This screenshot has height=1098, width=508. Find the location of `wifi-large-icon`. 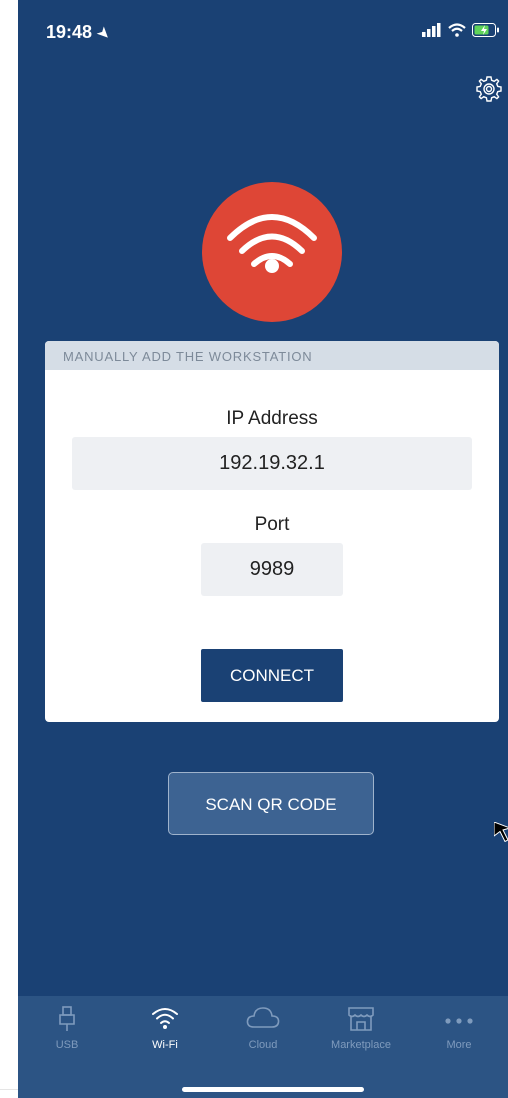

wifi-large-icon is located at coordinates (272, 243).